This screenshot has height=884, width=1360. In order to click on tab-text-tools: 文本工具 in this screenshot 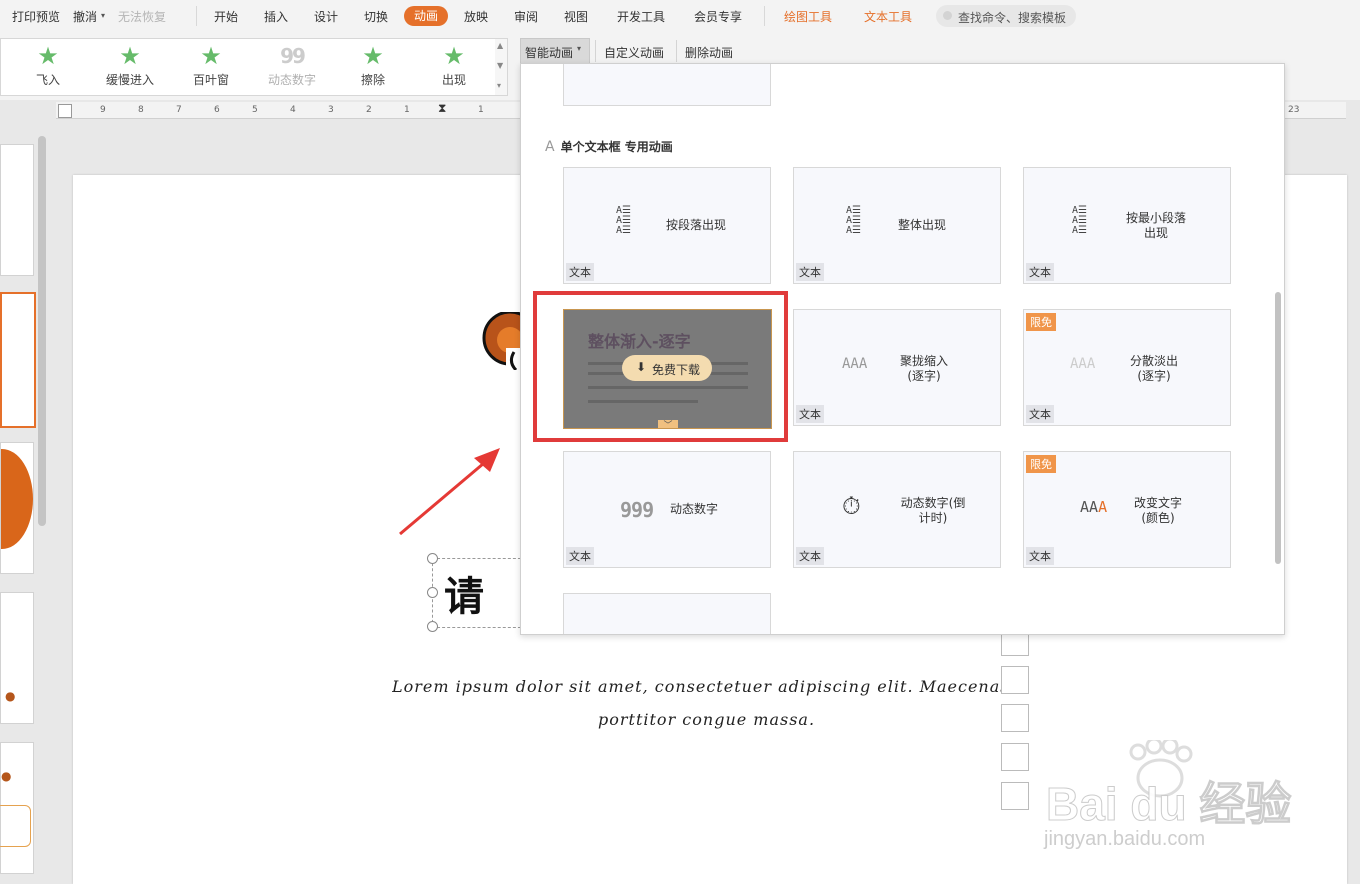, I will do `click(888, 16)`.